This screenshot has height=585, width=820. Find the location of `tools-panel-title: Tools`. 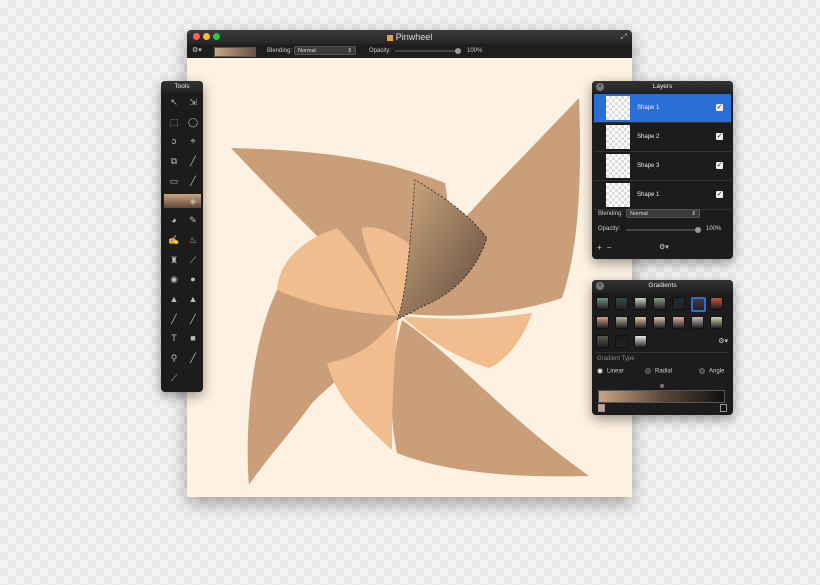

tools-panel-title: Tools is located at coordinates (182, 86).